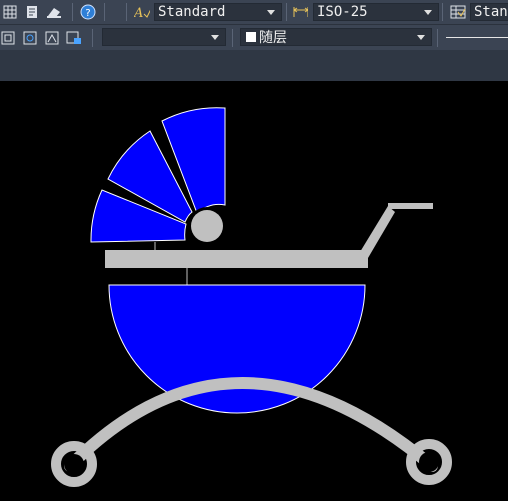 The image size is (508, 501). What do you see at coordinates (8, 38) in the screenshot?
I see `viewport-icon` at bounding box center [8, 38].